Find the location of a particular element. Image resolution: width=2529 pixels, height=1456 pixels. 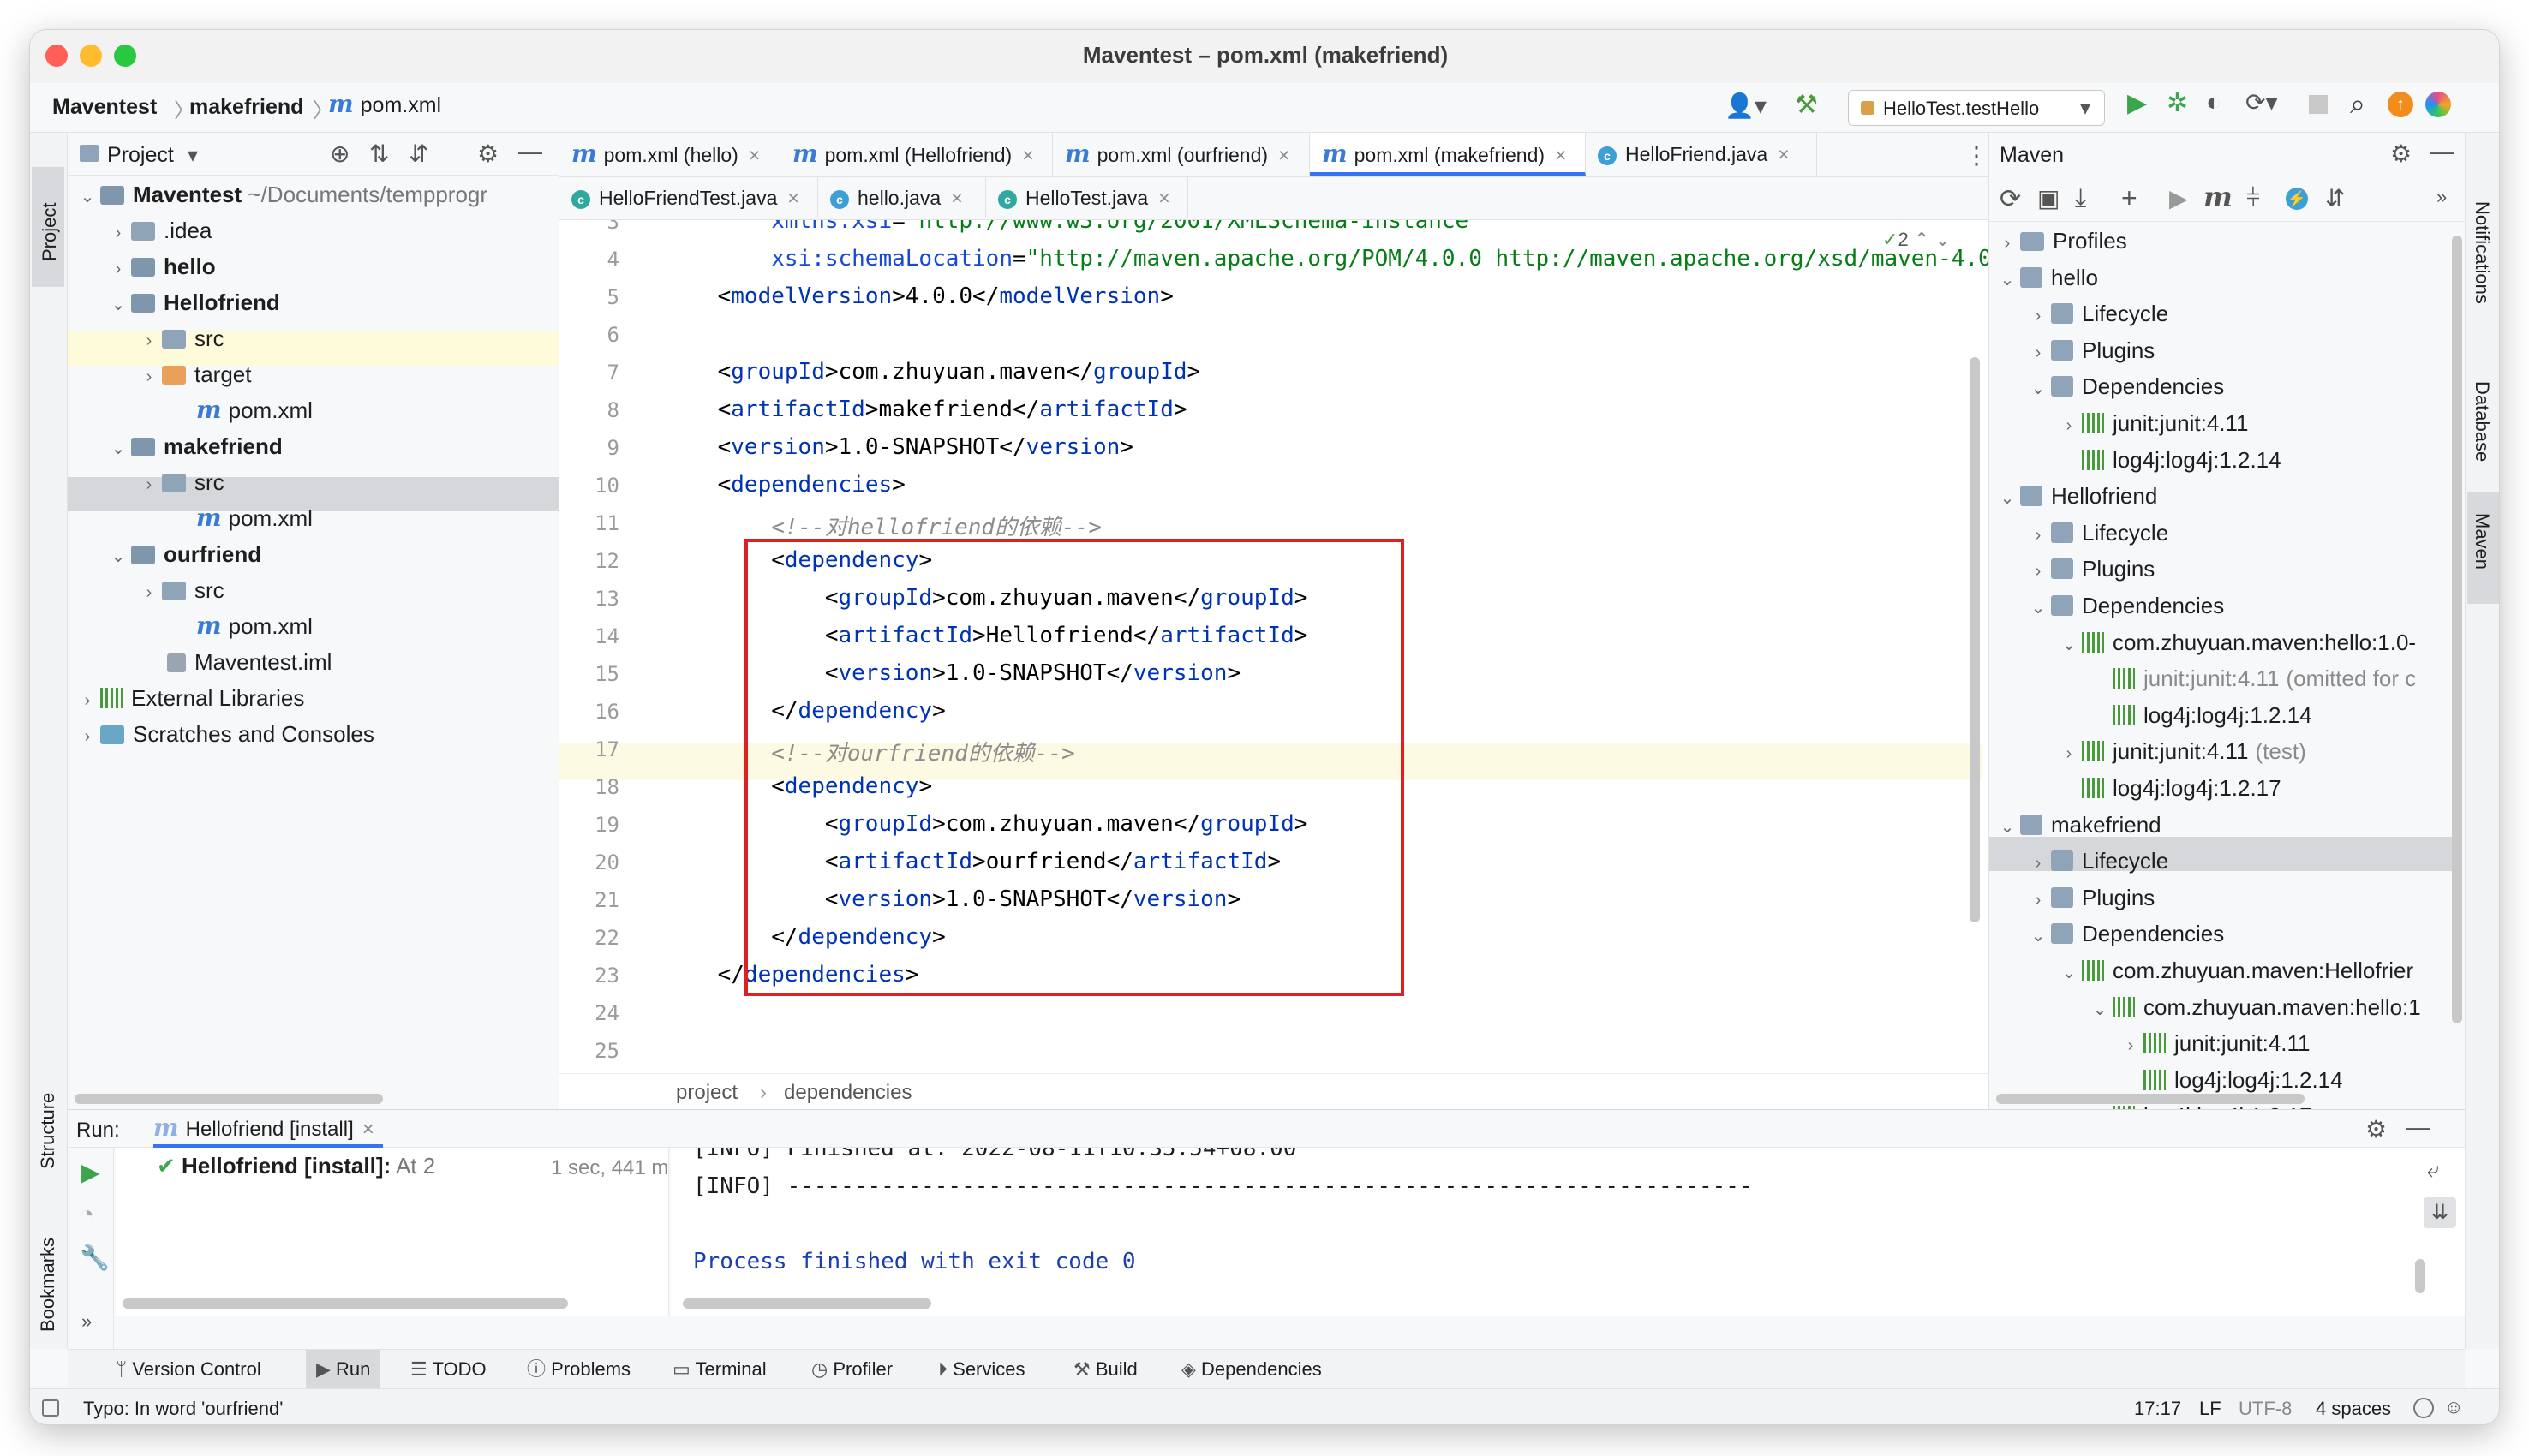

skip-tests-icon: ⚡ is located at coordinates (2297, 199).